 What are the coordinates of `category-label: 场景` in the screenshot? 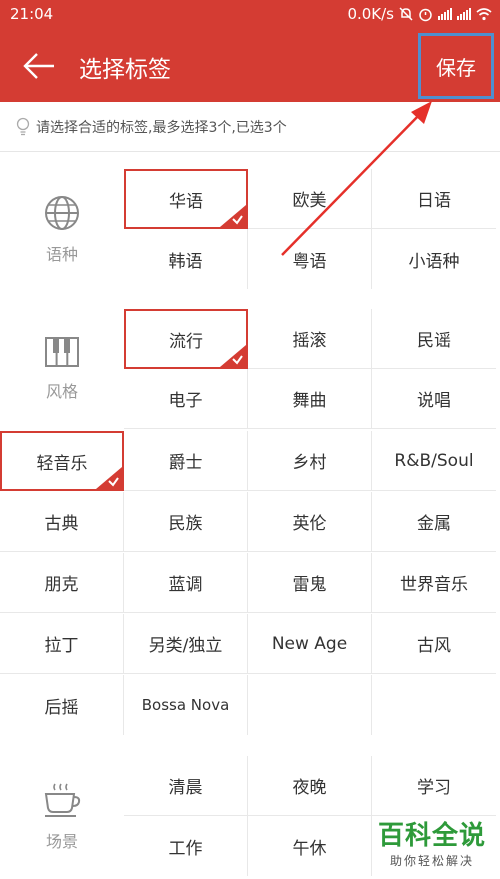 It's located at (61, 841).